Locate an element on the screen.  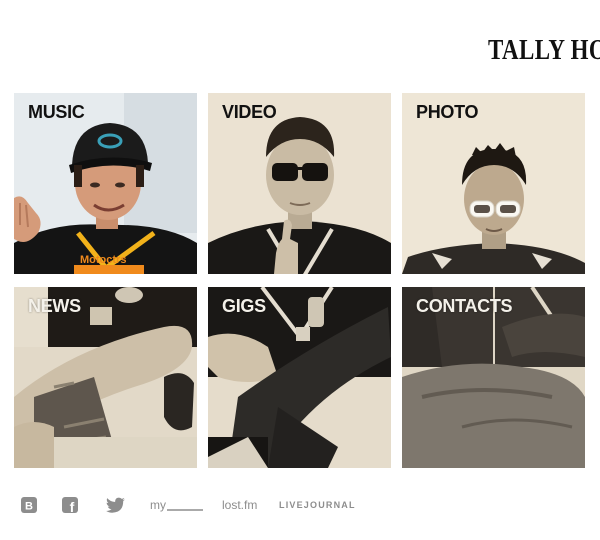
logo-text: TALLY HO! is located at coordinates (544, 50).